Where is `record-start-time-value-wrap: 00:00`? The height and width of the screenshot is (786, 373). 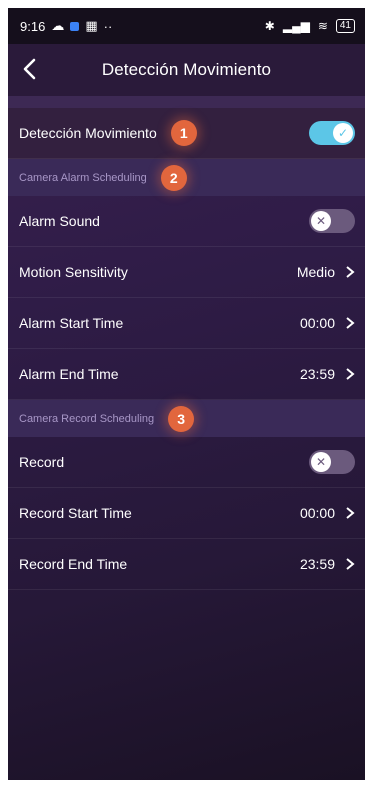 record-start-time-value-wrap: 00:00 is located at coordinates (327, 513).